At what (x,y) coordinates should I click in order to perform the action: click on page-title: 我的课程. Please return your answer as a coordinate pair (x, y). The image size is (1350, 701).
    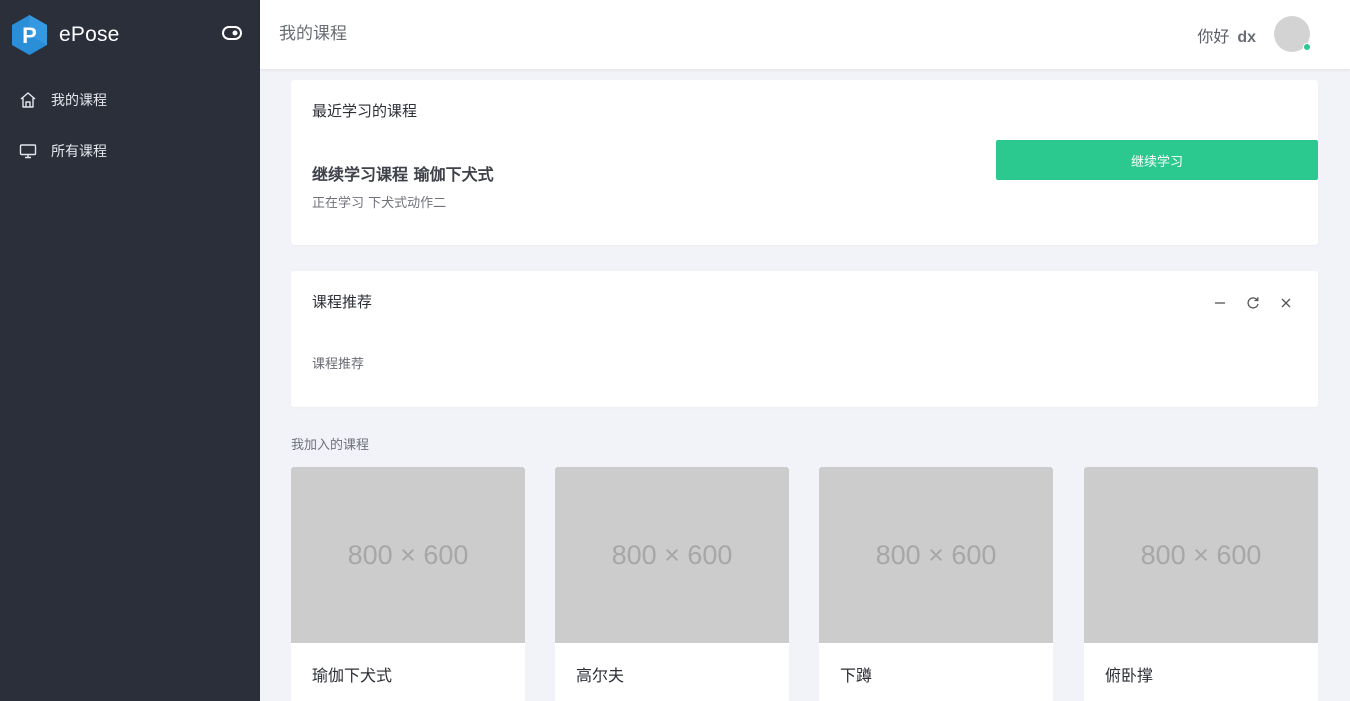
    Looking at the image, I should click on (313, 34).